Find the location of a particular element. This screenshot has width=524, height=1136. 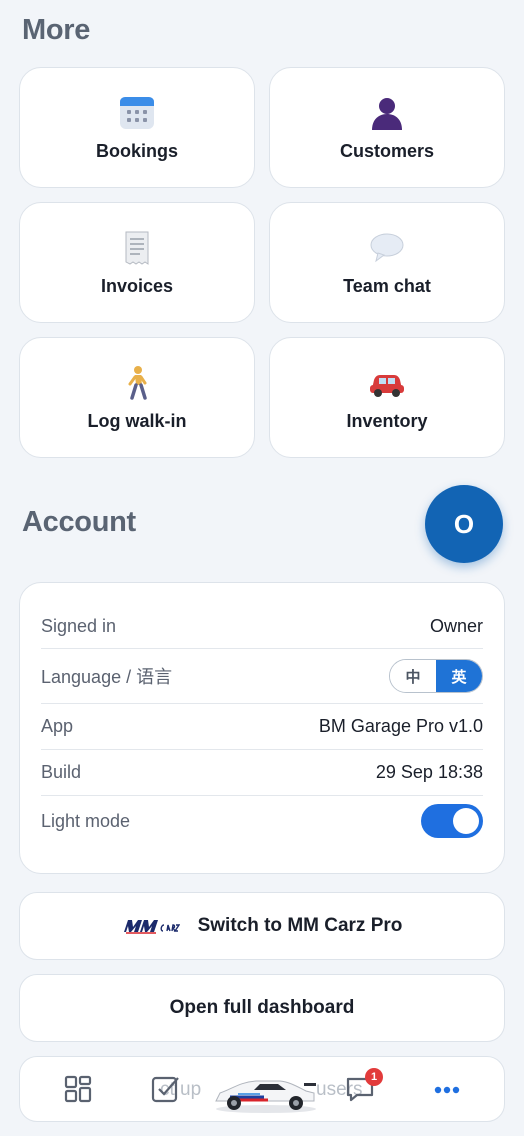

light-mode-switch is located at coordinates (452, 821).